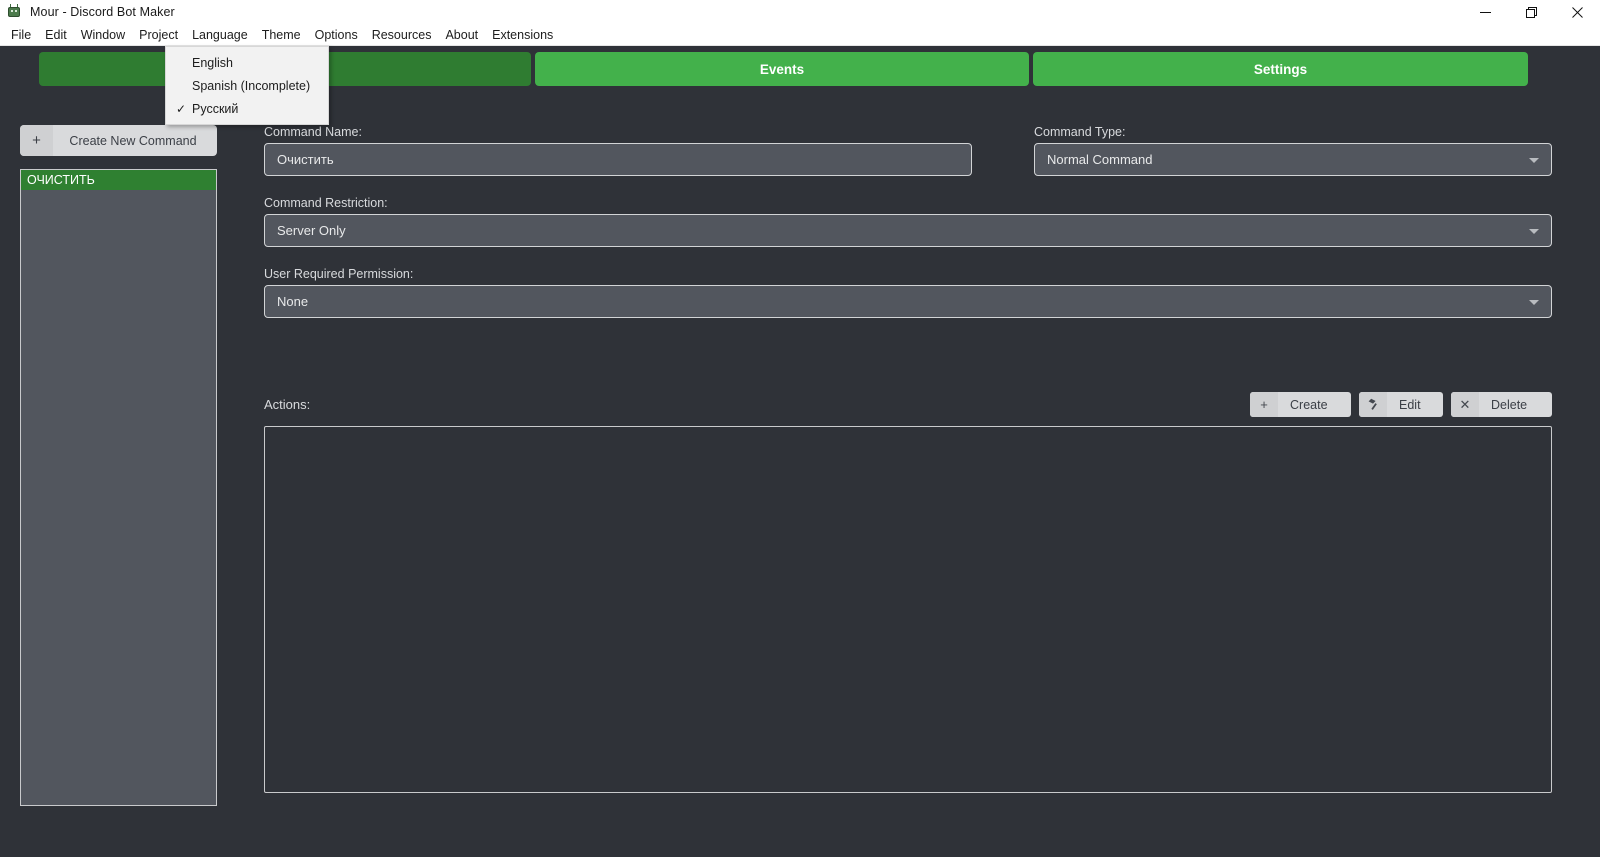  What do you see at coordinates (21, 35) in the screenshot?
I see `menu-item-file: File` at bounding box center [21, 35].